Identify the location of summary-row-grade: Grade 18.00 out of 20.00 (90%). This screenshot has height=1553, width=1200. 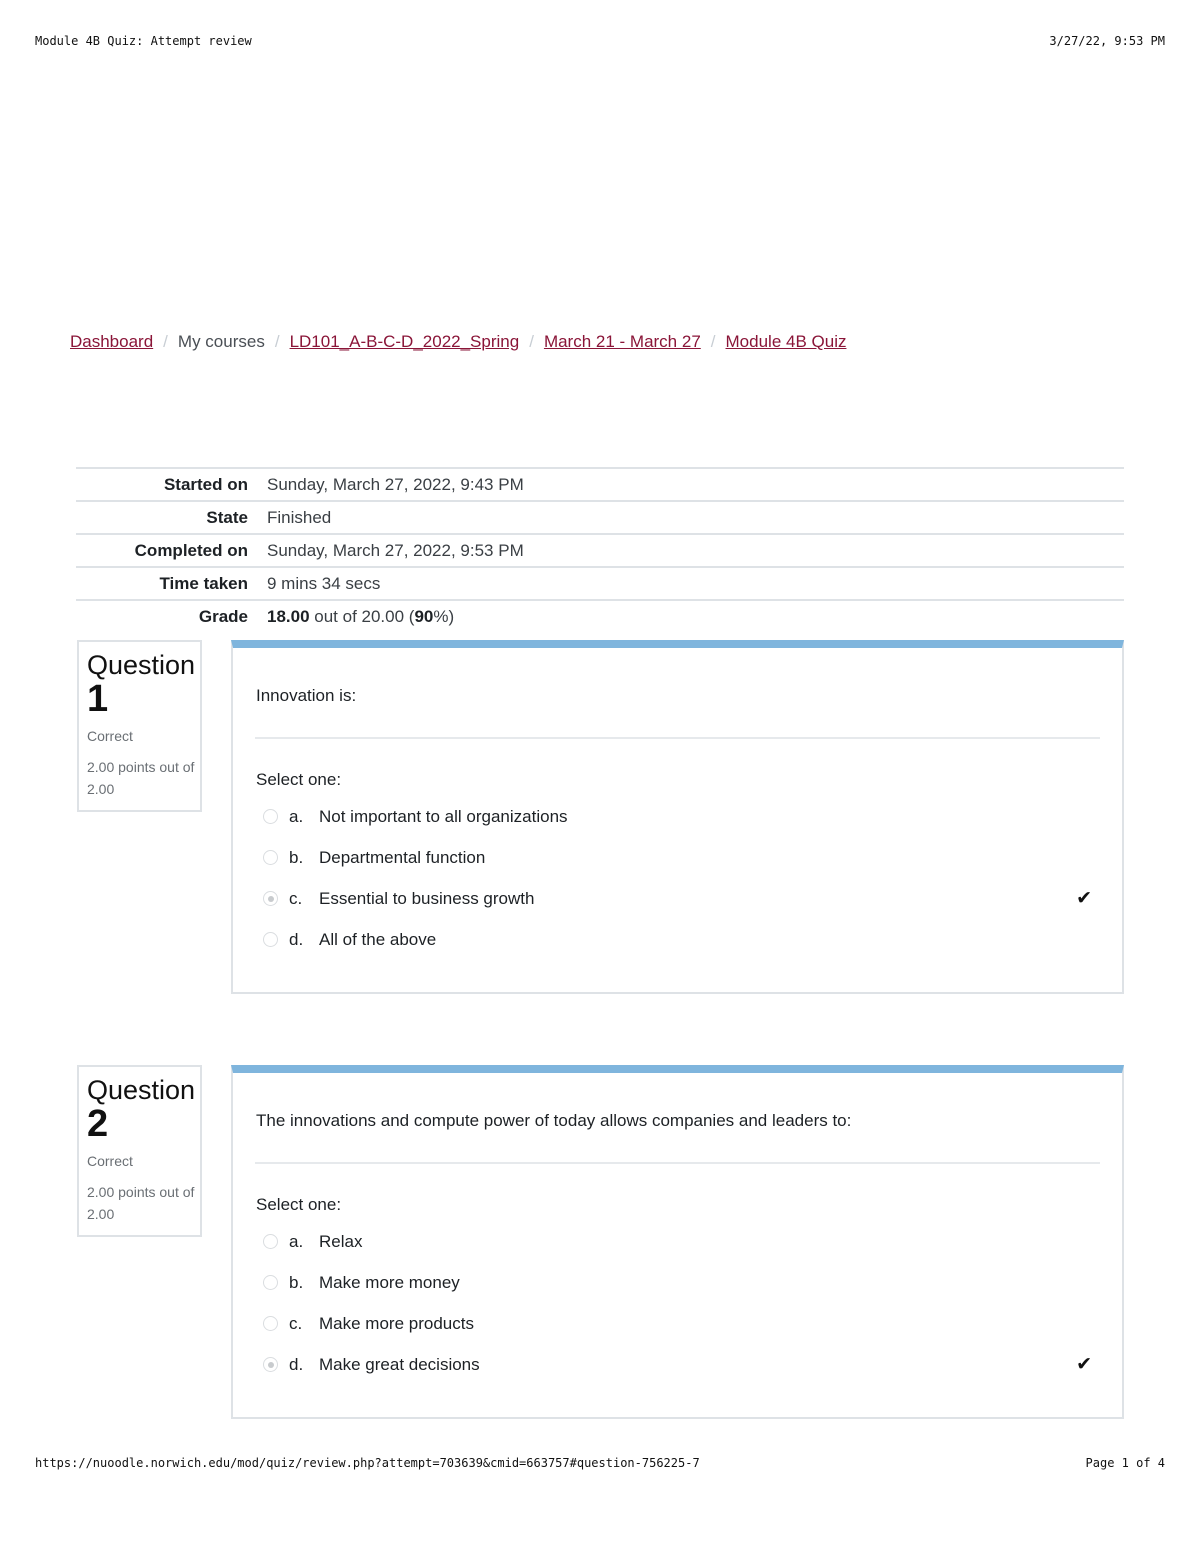
(600, 616).